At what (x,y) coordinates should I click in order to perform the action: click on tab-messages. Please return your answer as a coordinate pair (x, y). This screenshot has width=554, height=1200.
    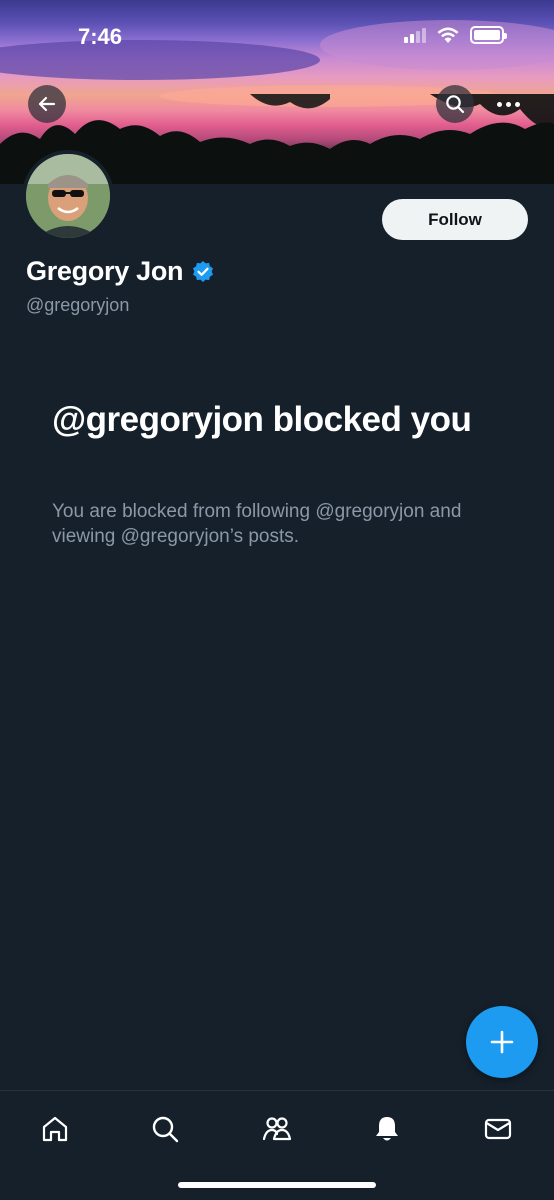
    Looking at the image, I should click on (498, 1129).